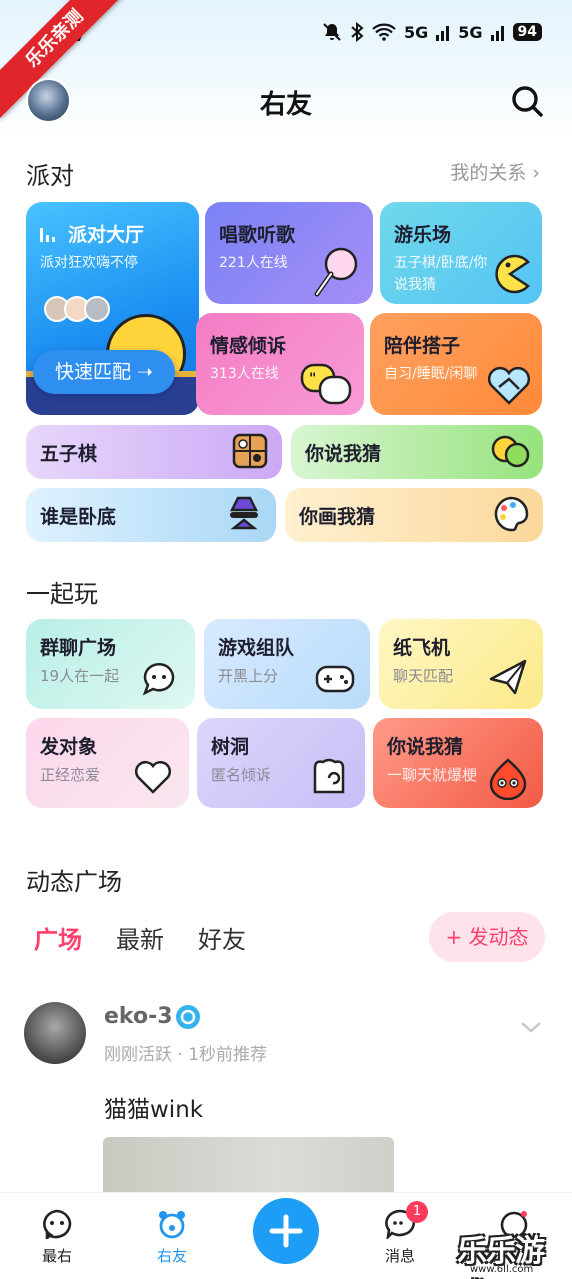 This screenshot has width=572, height=1279. I want to click on companion-subtitle: 自习/睡眠/闲聊, so click(431, 374).